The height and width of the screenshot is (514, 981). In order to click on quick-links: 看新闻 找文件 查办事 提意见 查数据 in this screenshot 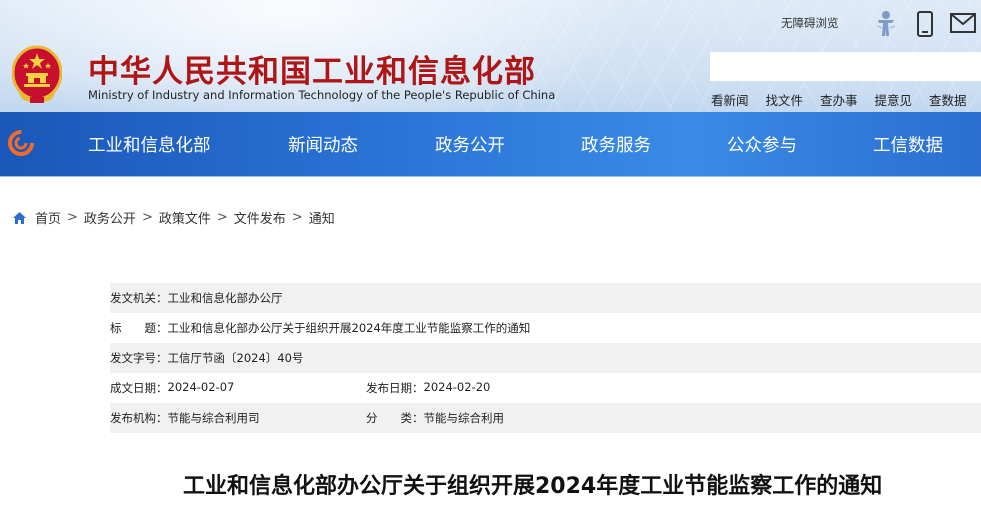, I will do `click(845, 99)`.